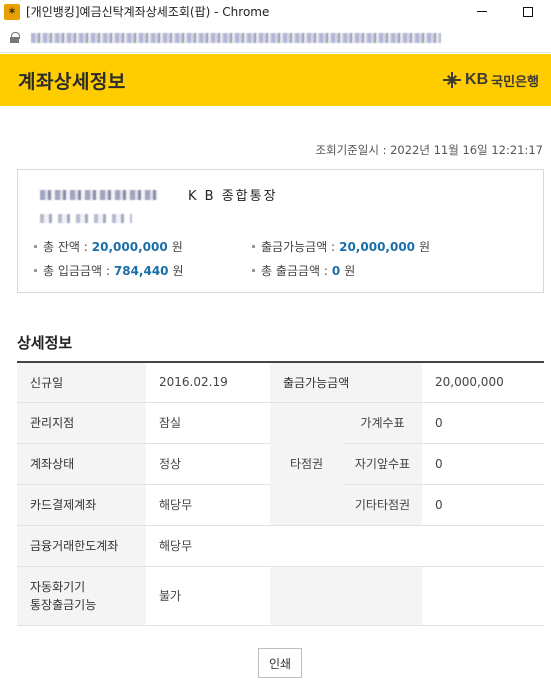 Image resolution: width=551 pixels, height=685 pixels. Describe the element at coordinates (65, 247) in the screenshot. I see `total-balance-label: 총 잔액 :` at that location.